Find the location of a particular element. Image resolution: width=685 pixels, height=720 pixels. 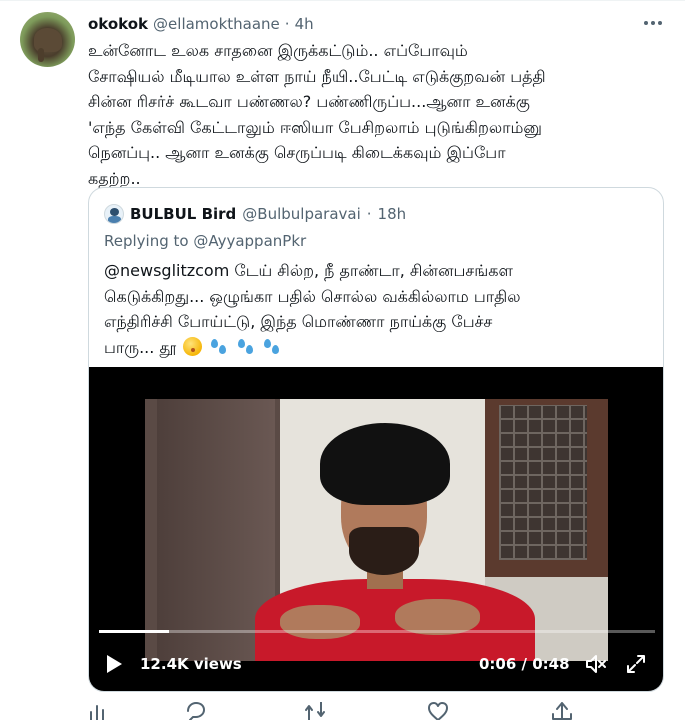

timestamp: 4h is located at coordinates (304, 24).